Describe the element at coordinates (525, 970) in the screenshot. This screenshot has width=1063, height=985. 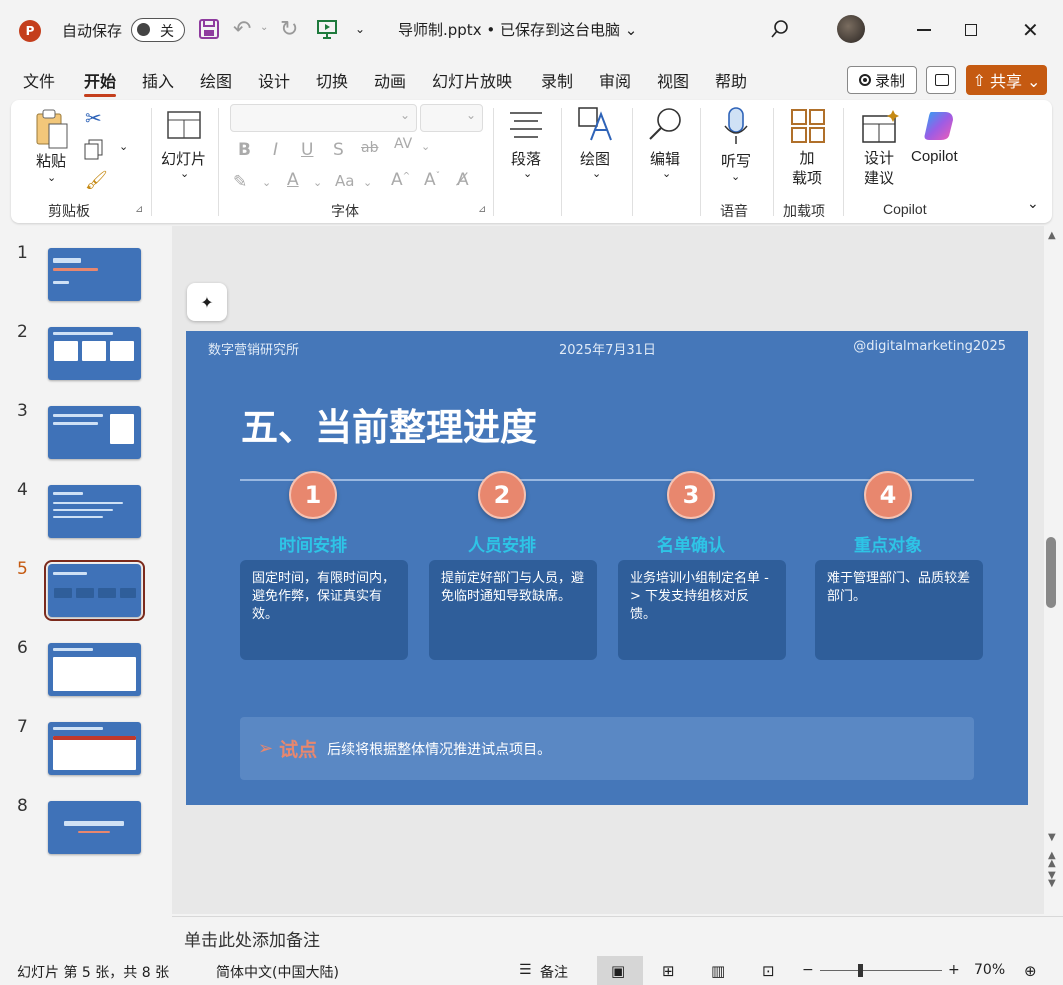
I see `notes-toggle-icon: ☰` at that location.